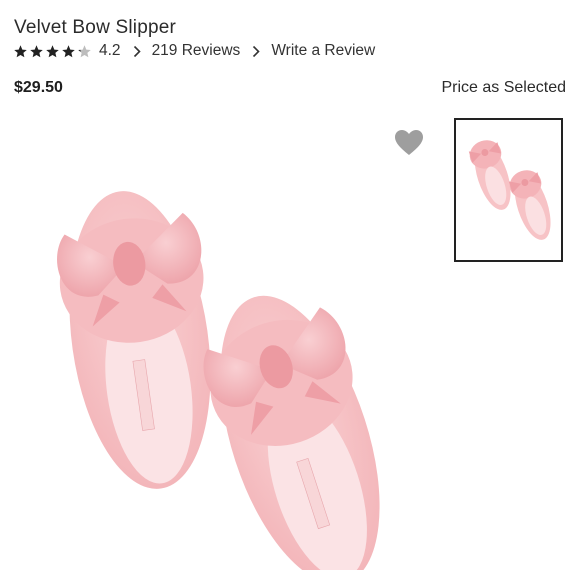 This screenshot has height=580, width=580. Describe the element at coordinates (110, 50) in the screenshot. I see `rating-value: 4.2` at that location.